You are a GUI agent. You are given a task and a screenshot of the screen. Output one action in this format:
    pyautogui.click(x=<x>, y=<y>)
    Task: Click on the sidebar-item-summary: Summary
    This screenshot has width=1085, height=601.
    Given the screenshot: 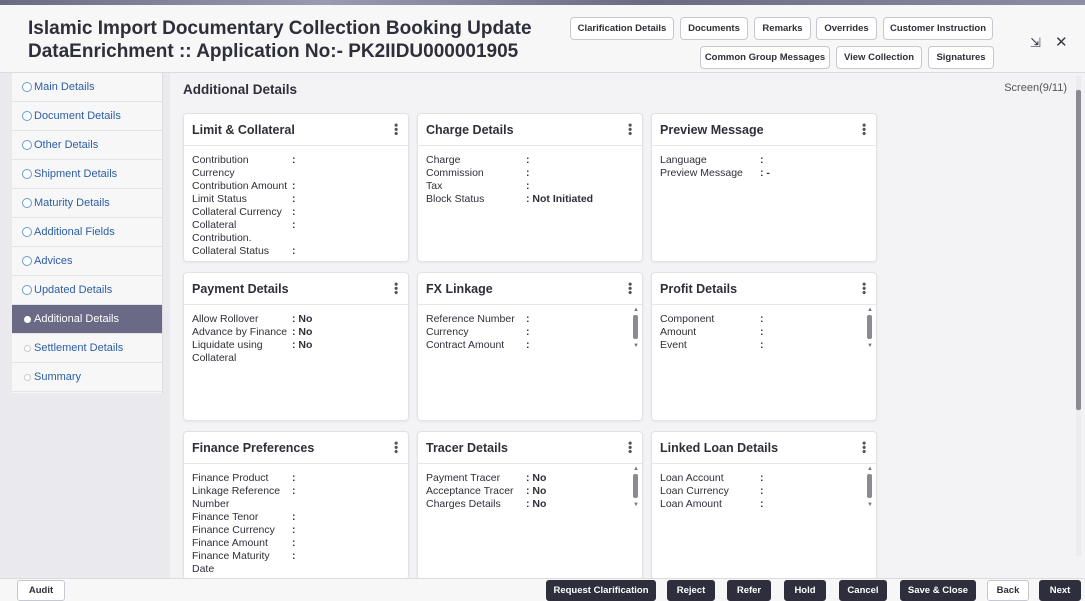 What is the action you would take?
    pyautogui.click(x=87, y=377)
    